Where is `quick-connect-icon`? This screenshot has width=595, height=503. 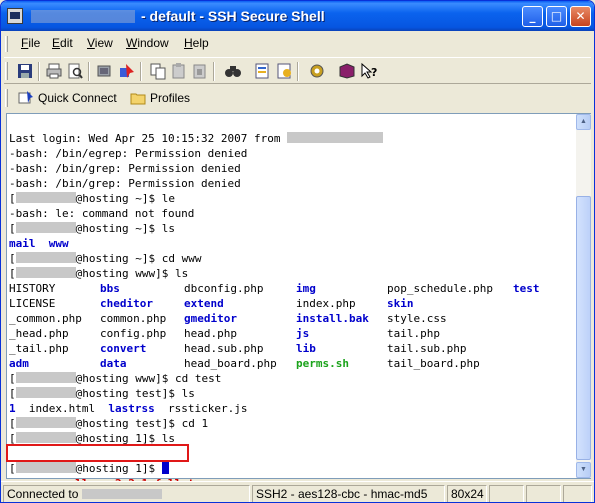
quick-connect-icon is located at coordinates (25, 97).